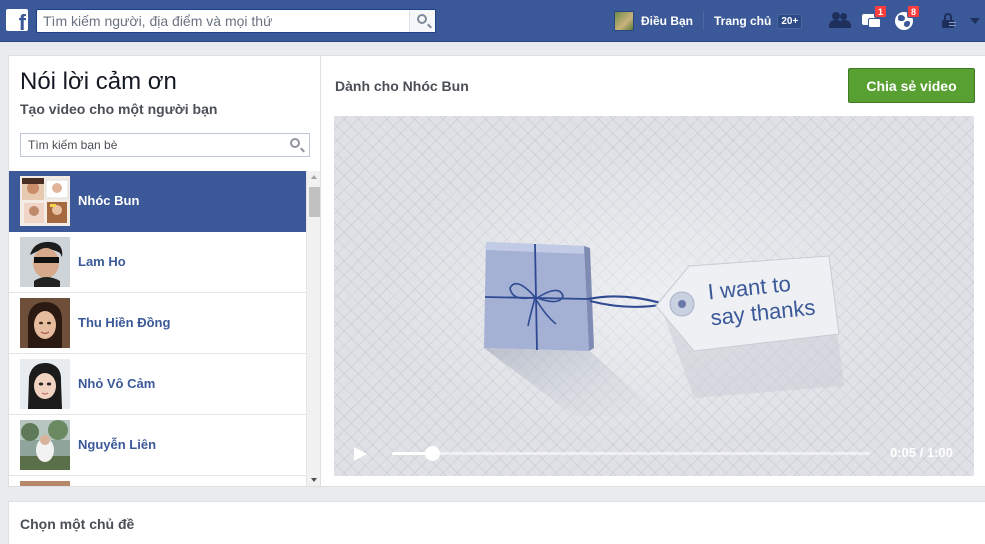  What do you see at coordinates (667, 21) in the screenshot?
I see `user-name: Điều Bạn` at bounding box center [667, 21].